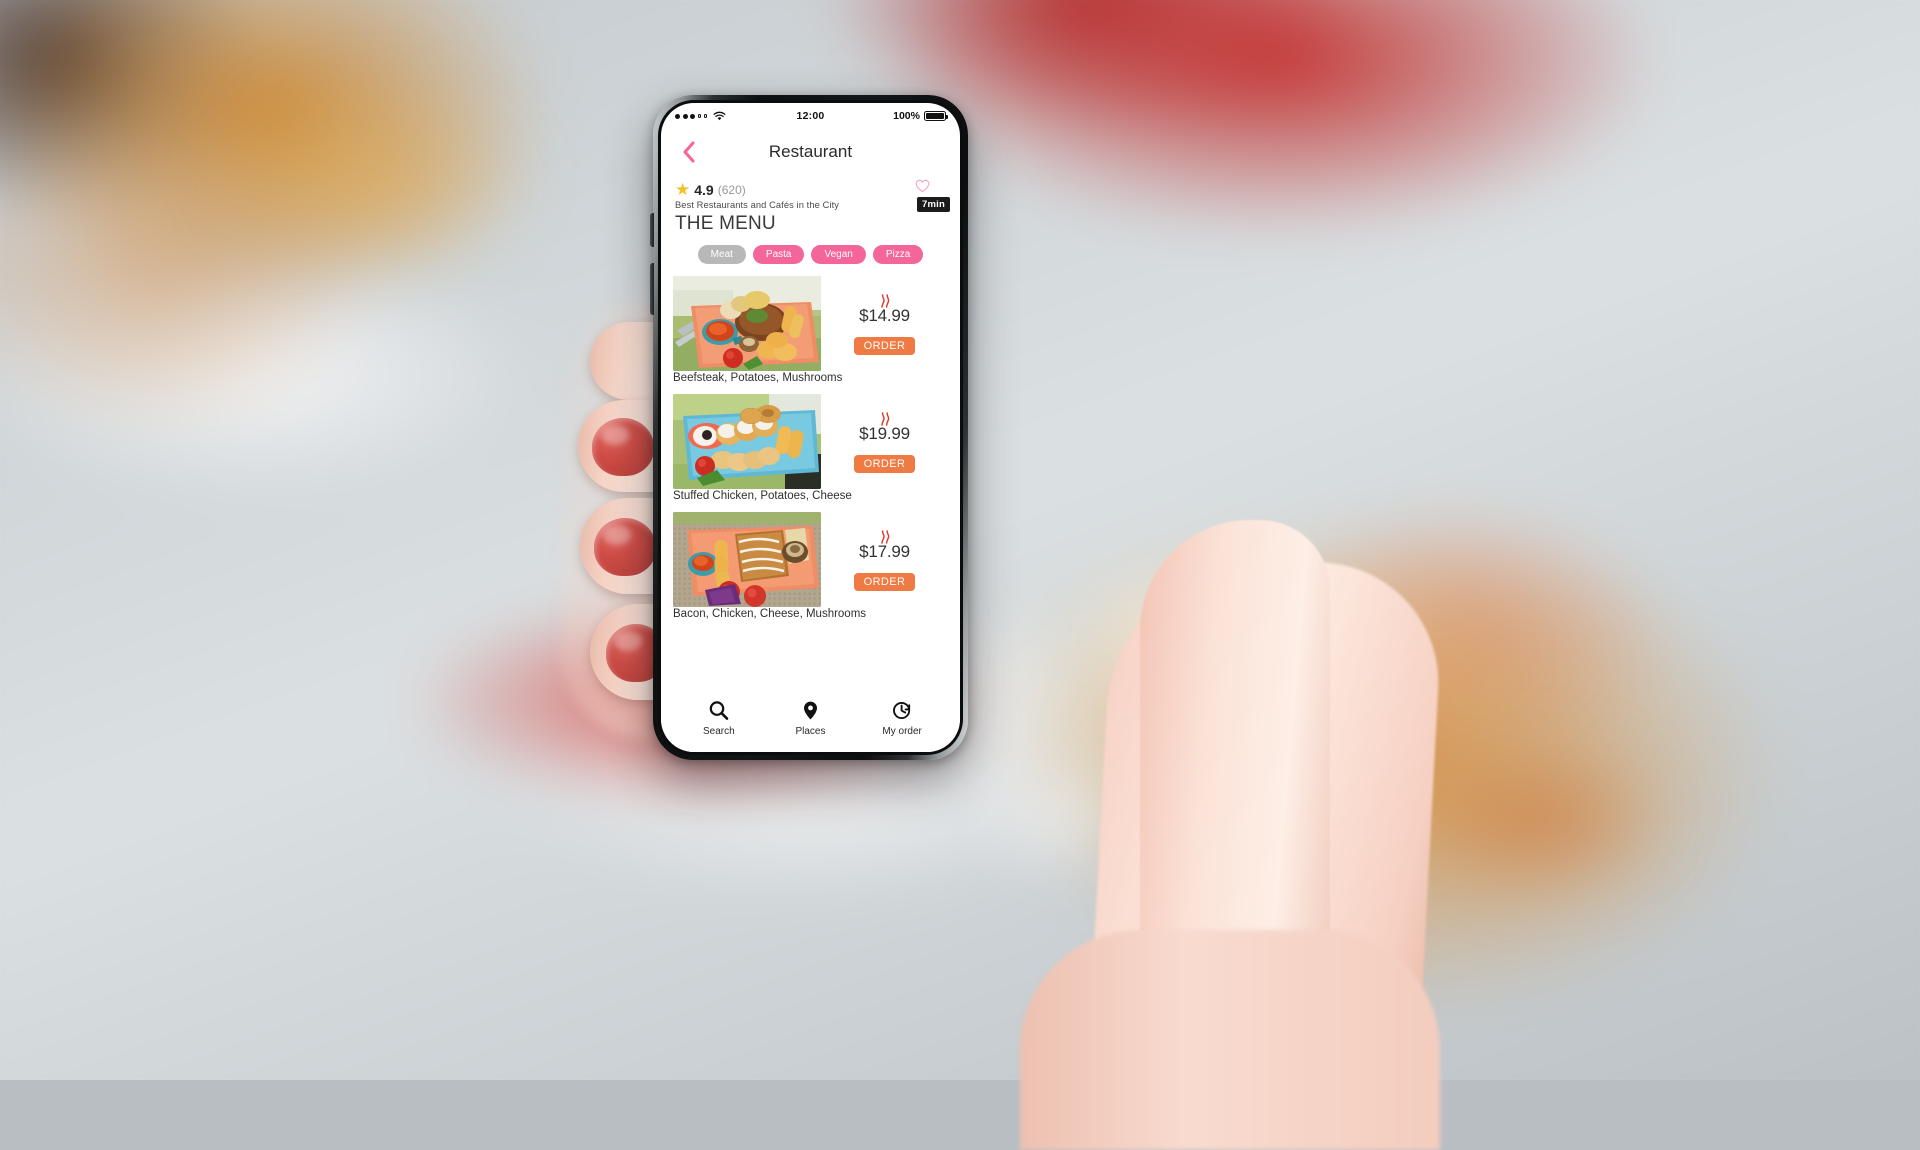  Describe the element at coordinates (625, 547) in the screenshot. I see `ring-fingernail` at that location.